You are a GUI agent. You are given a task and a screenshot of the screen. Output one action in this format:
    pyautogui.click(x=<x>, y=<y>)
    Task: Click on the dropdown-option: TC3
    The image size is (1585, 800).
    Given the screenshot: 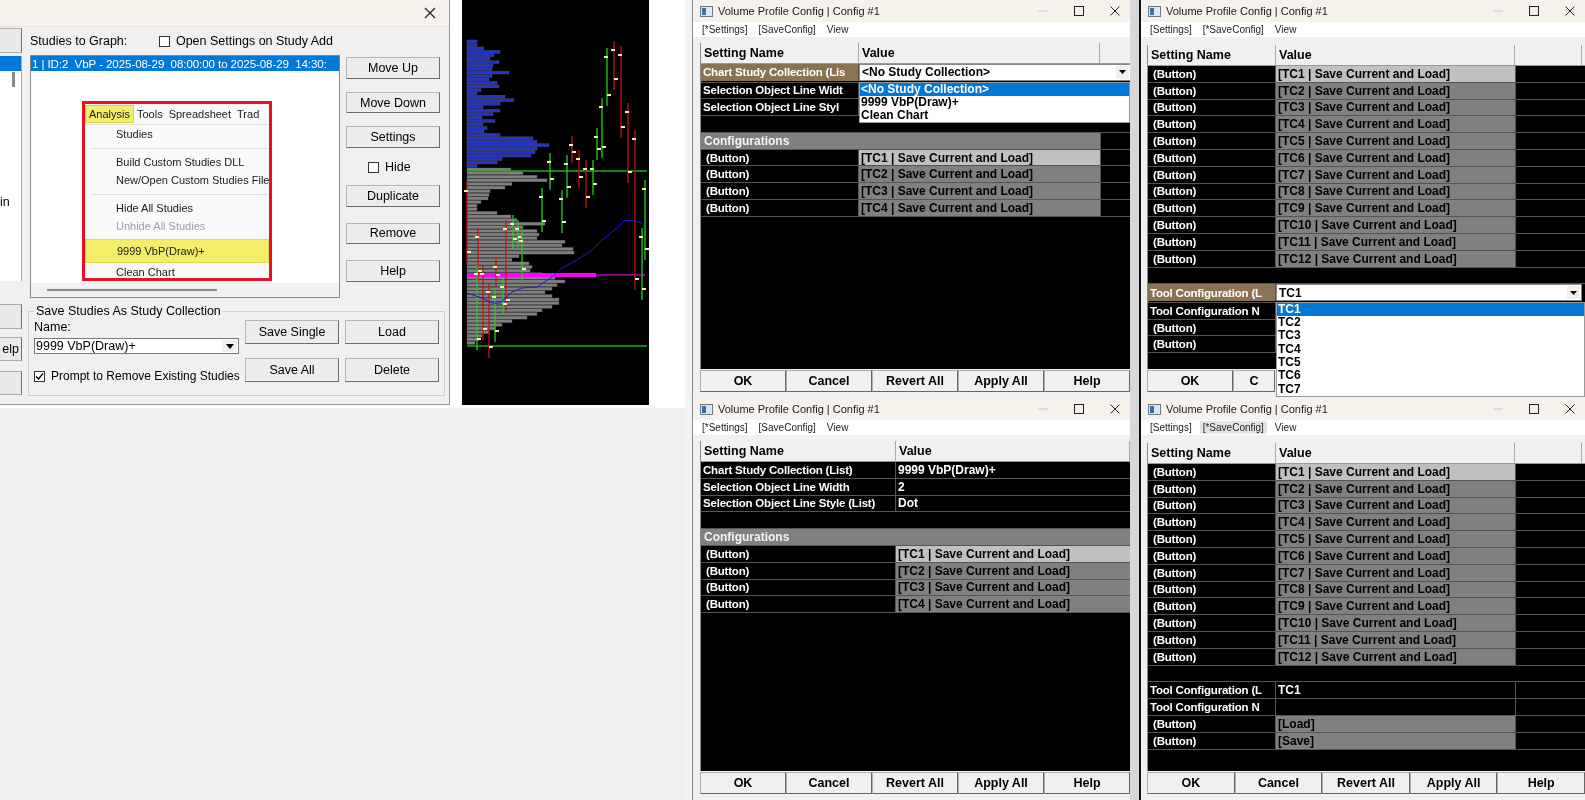 What is the action you would take?
    pyautogui.click(x=1430, y=336)
    